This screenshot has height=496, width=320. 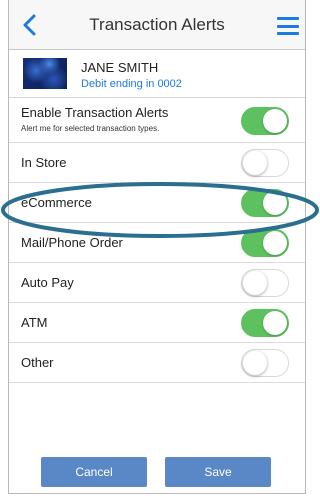 I want to click on setting-label: In Store, so click(x=44, y=162).